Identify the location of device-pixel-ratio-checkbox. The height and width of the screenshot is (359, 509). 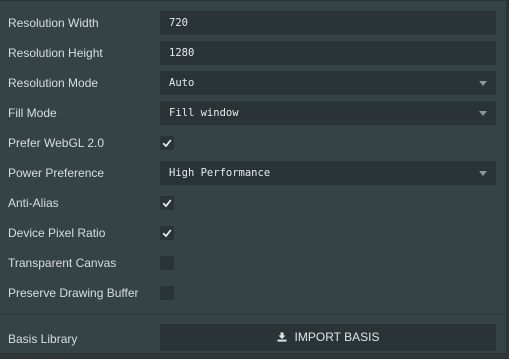
(167, 233).